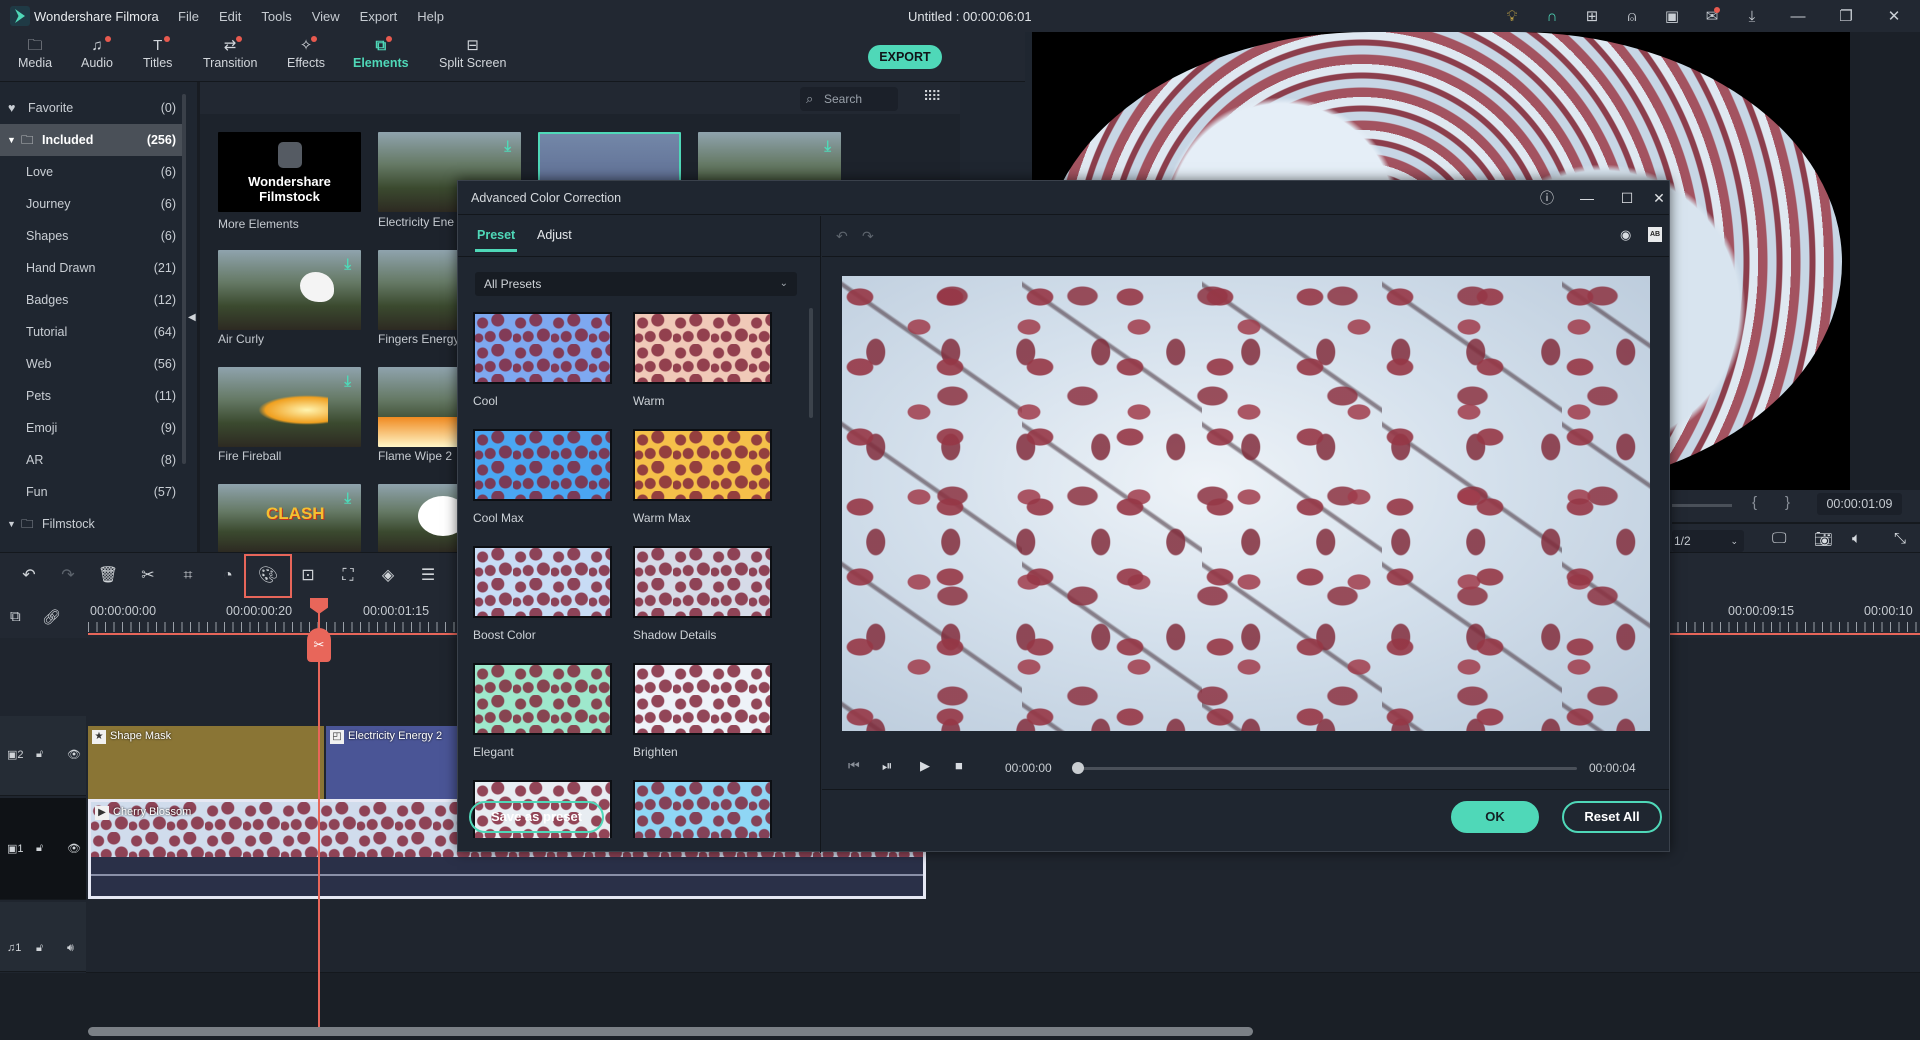  I want to click on ok-button: OK, so click(1495, 817).